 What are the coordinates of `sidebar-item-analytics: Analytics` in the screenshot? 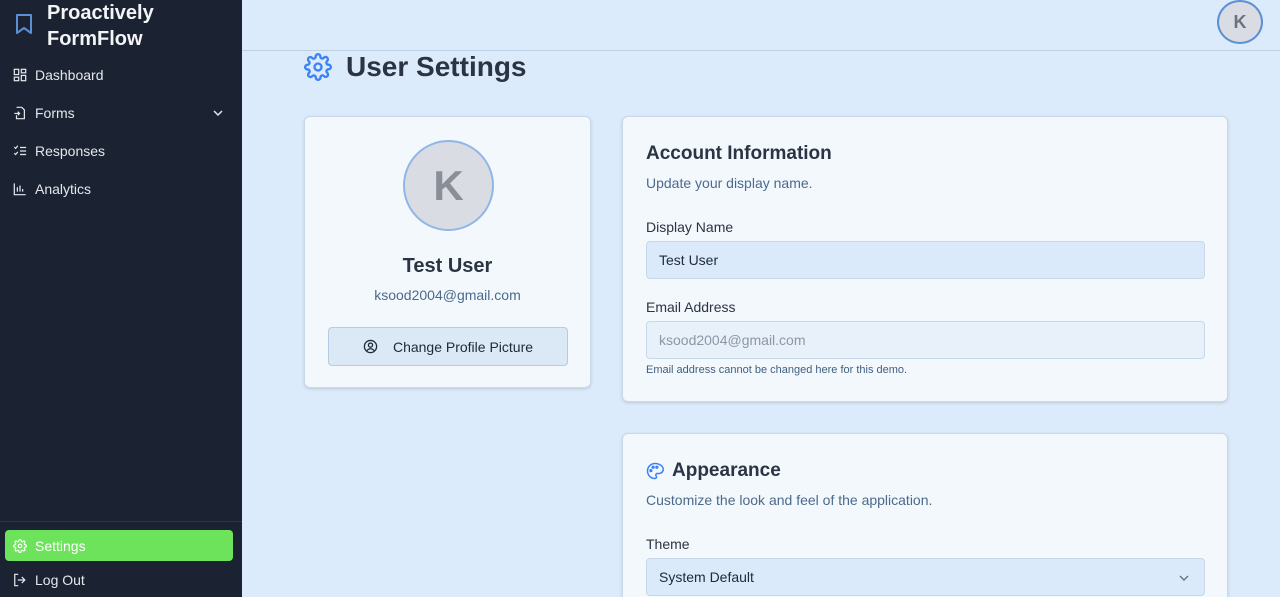 It's located at (121, 189).